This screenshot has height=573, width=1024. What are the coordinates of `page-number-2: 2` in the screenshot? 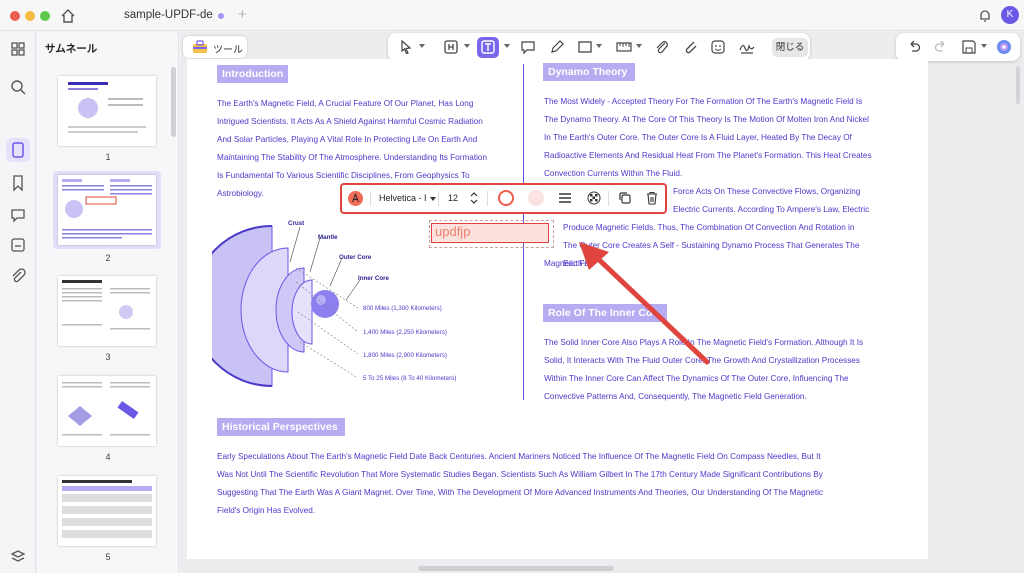 It's located at (108, 258).